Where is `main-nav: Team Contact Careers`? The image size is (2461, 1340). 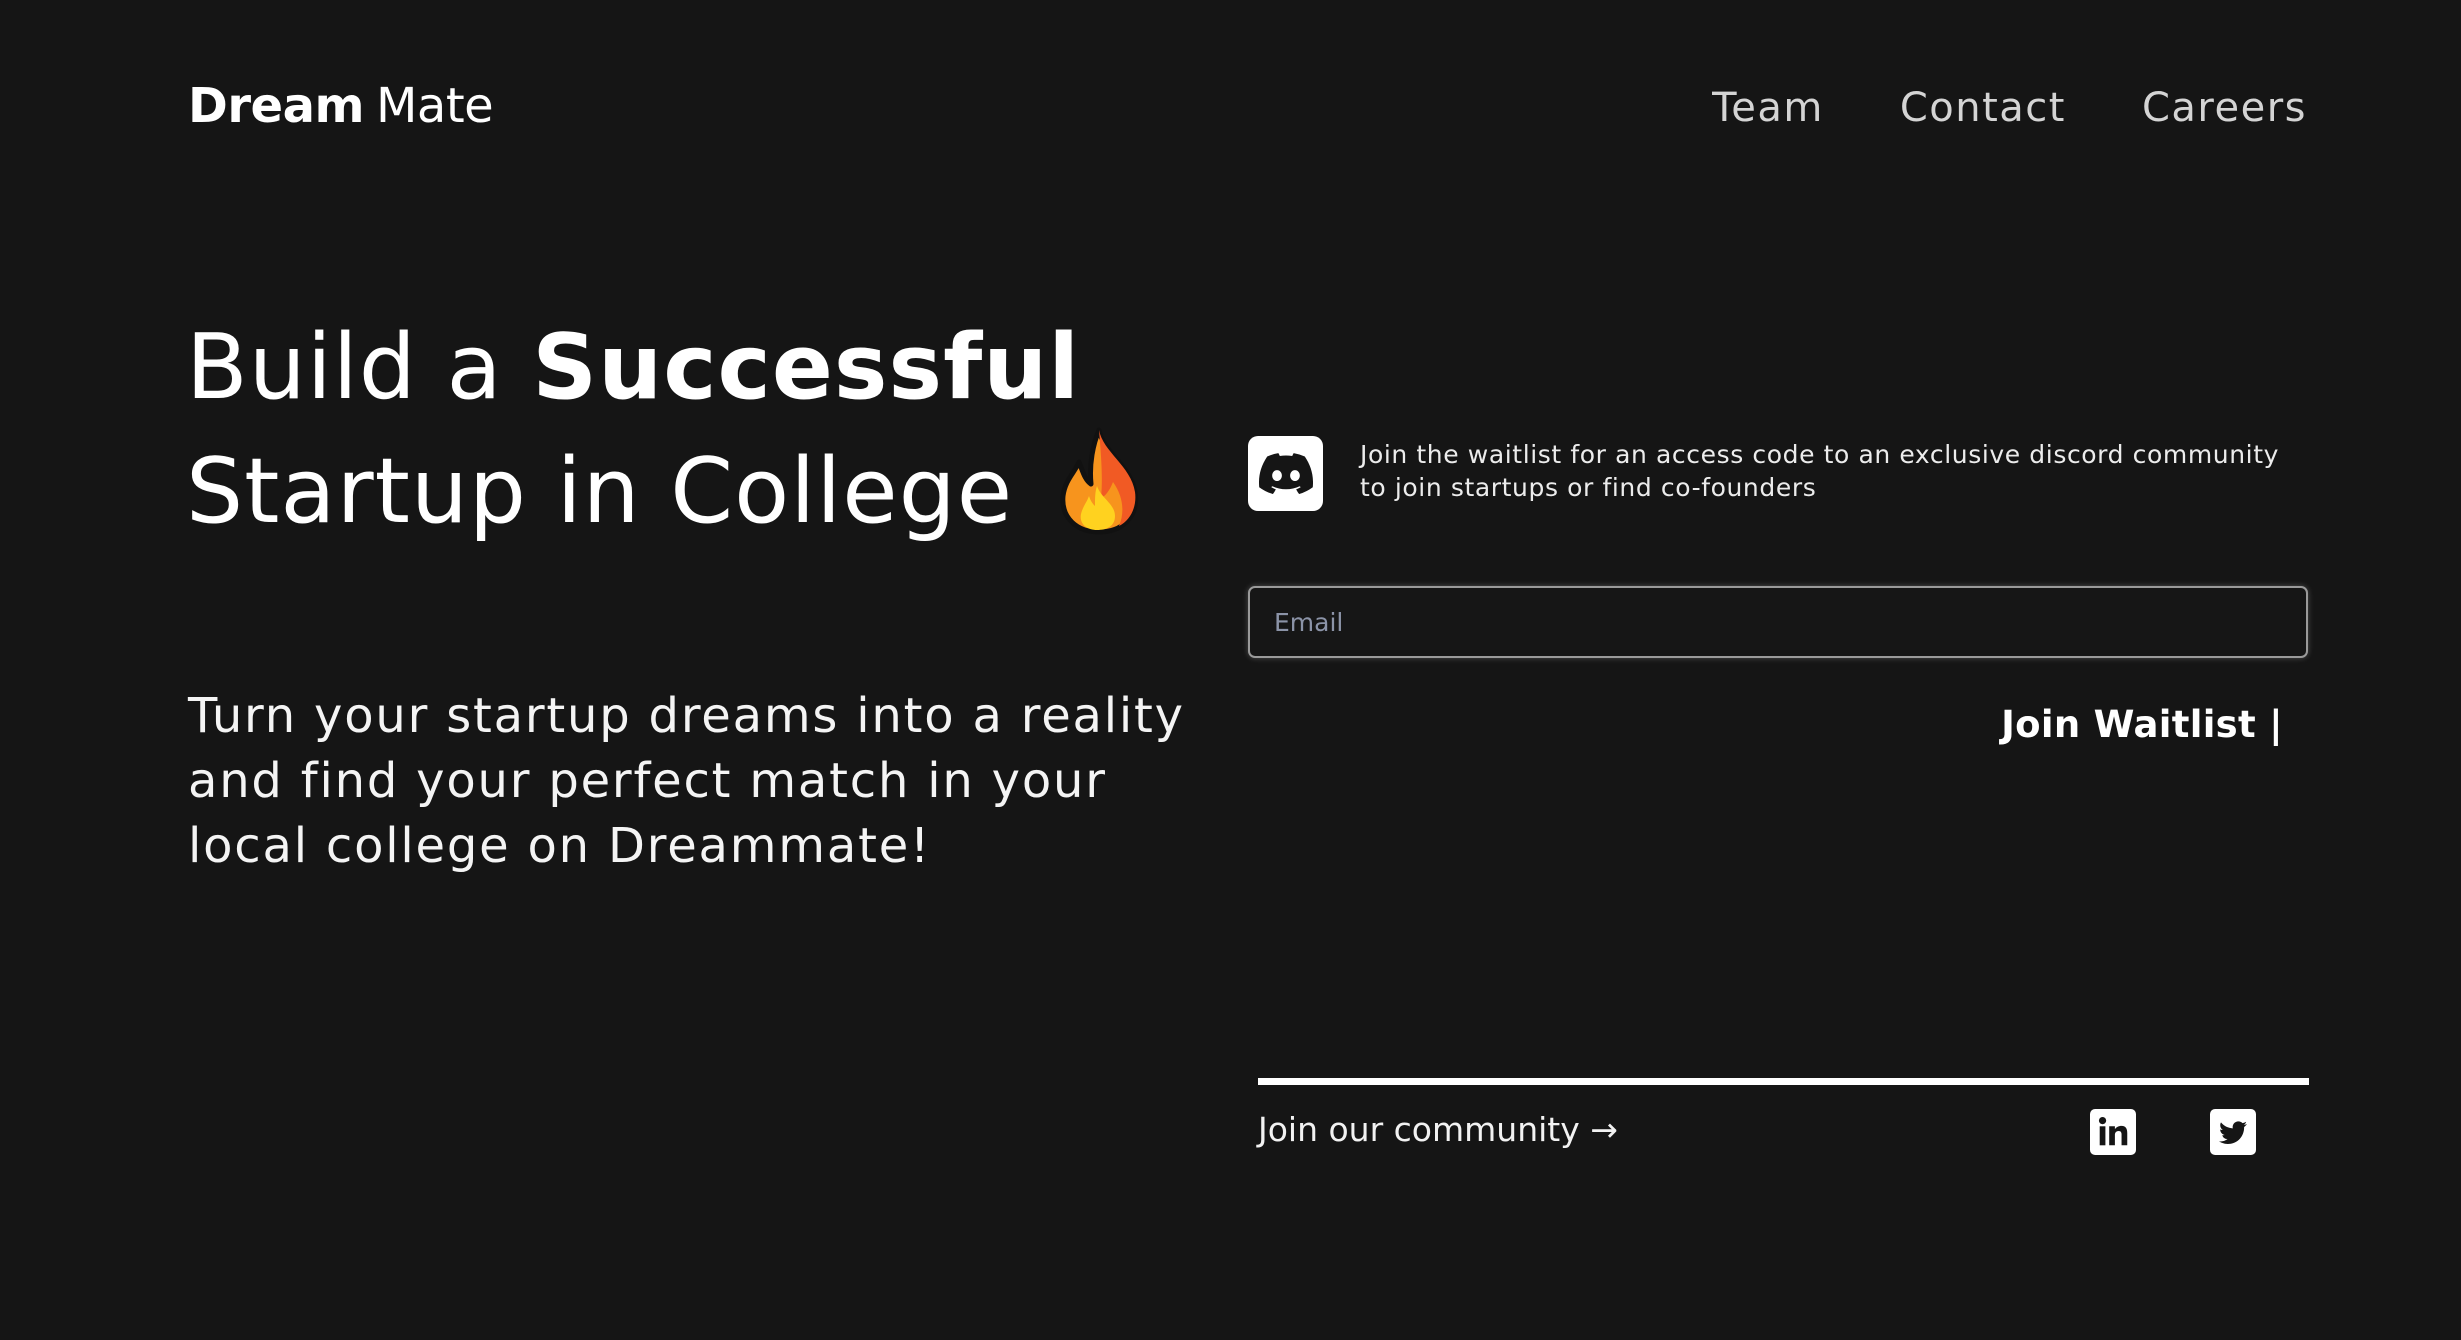
main-nav: Team Contact Careers is located at coordinates (2009, 108).